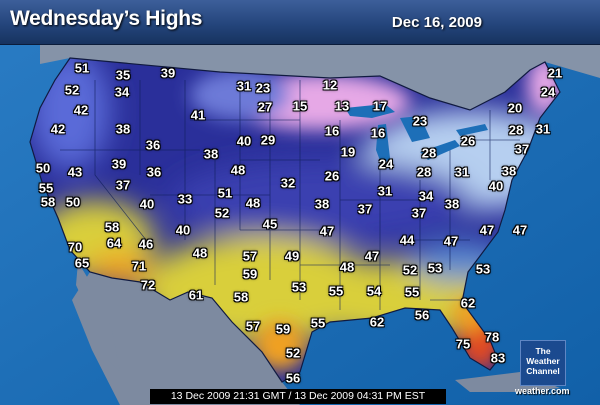 The width and height of the screenshot is (600, 405). Describe the element at coordinates (265, 107) in the screenshot. I see `temperature-label: 27` at that location.